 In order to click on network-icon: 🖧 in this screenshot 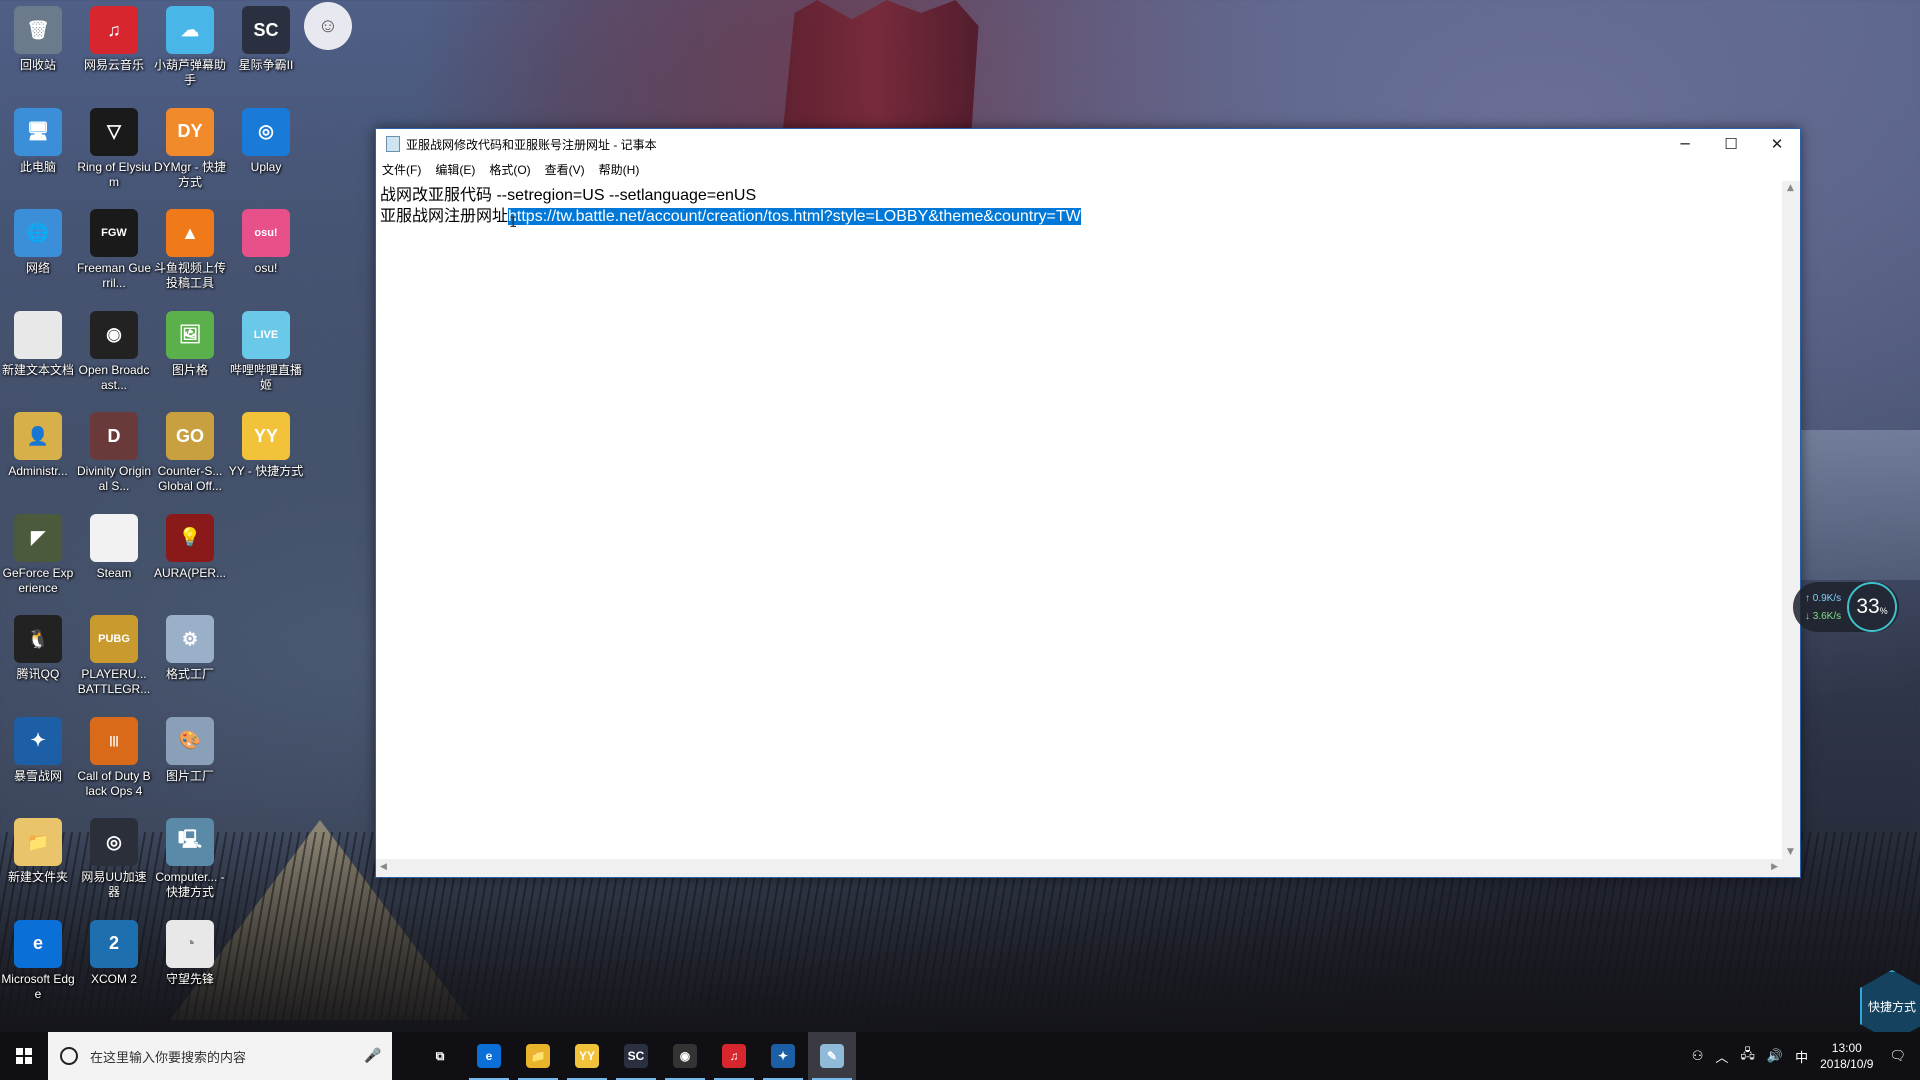, I will do `click(1747, 1056)`.